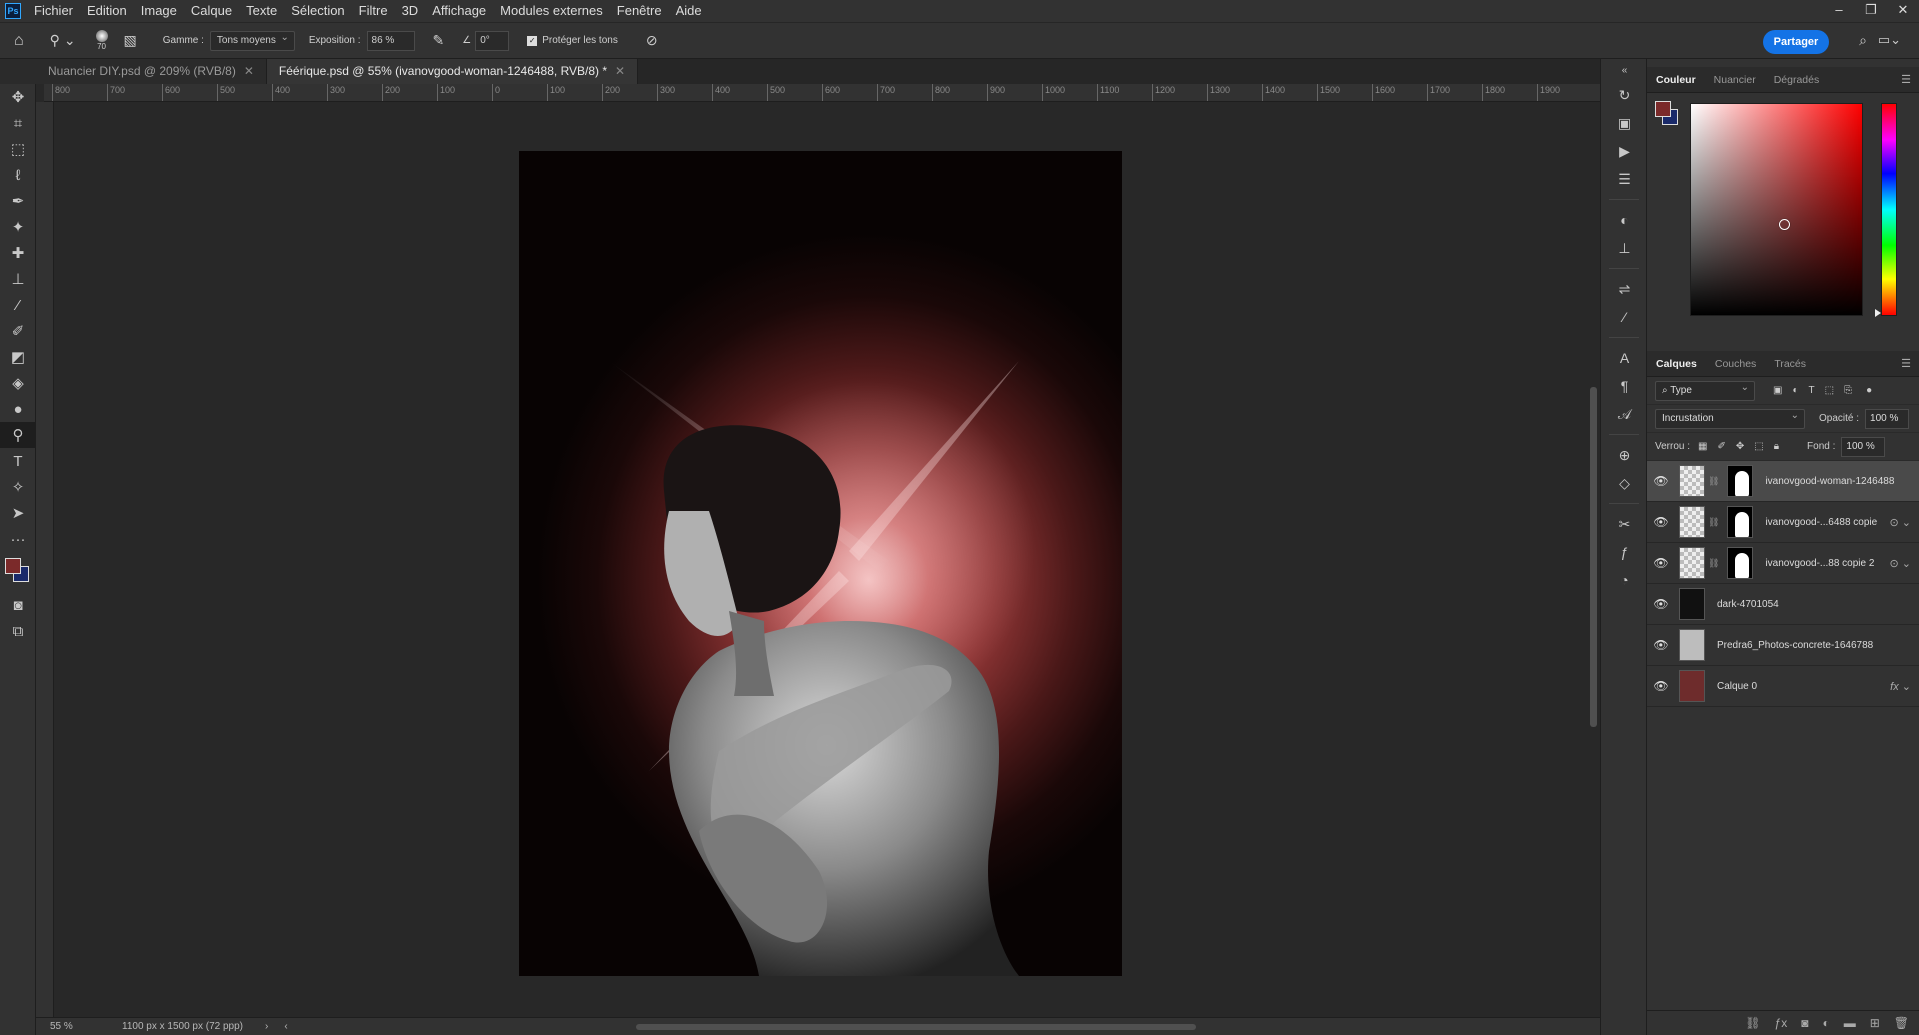  What do you see at coordinates (1663, 109) in the screenshot?
I see `foreground-color-chip` at bounding box center [1663, 109].